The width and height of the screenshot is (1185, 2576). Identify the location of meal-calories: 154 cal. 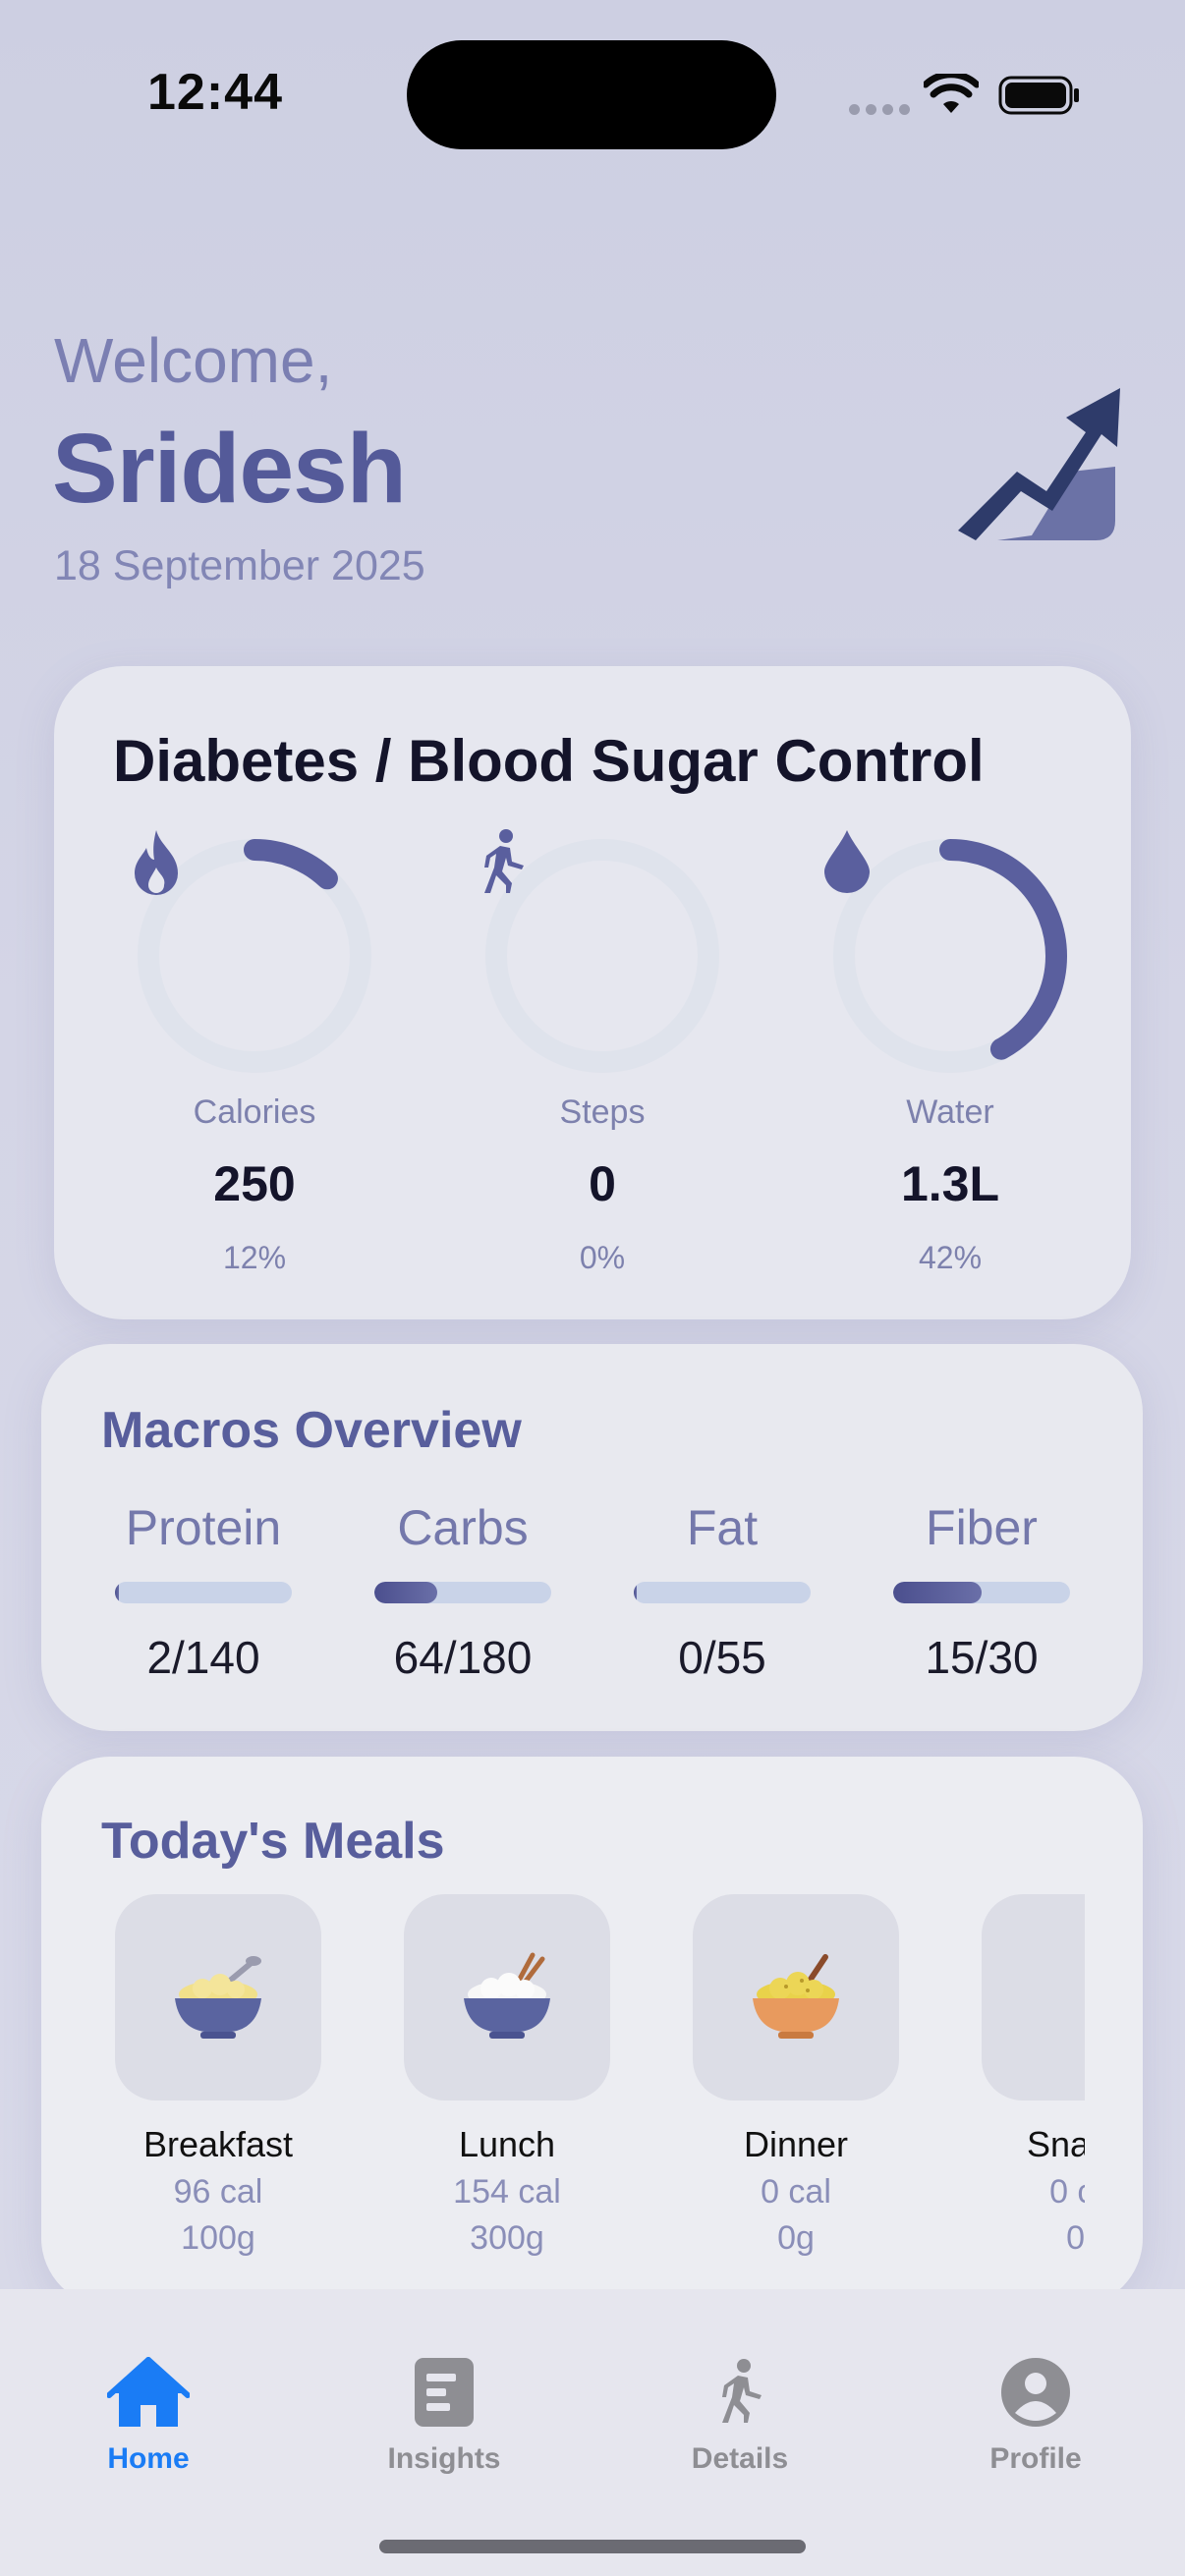
(507, 2192).